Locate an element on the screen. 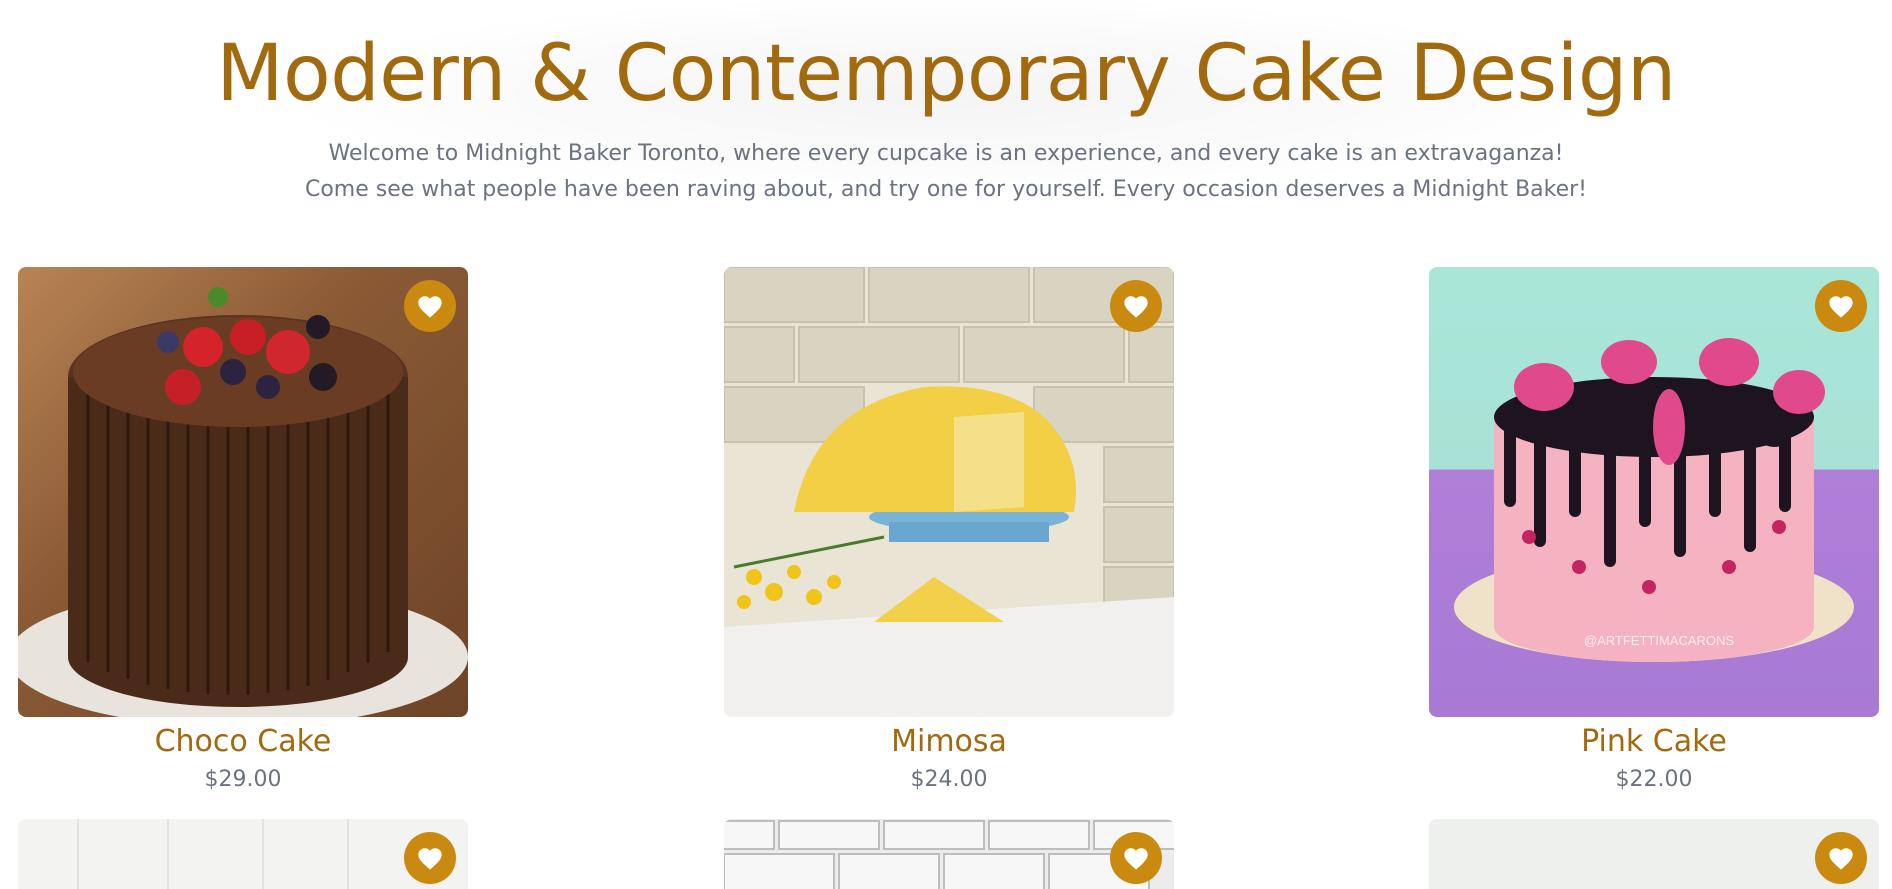  product-card-choco-cake: Choco Cake $29.00 is located at coordinates (243, 531).